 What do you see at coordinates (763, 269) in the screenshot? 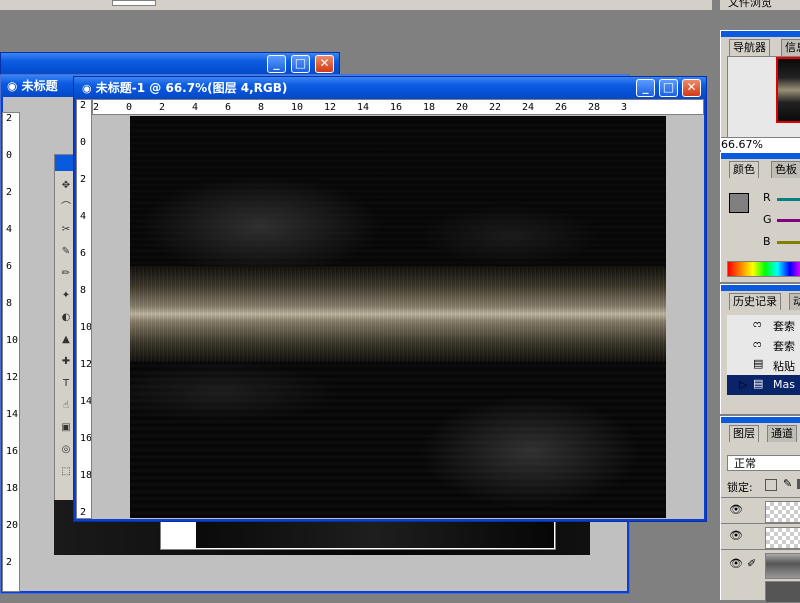
I see `color-ramp` at bounding box center [763, 269].